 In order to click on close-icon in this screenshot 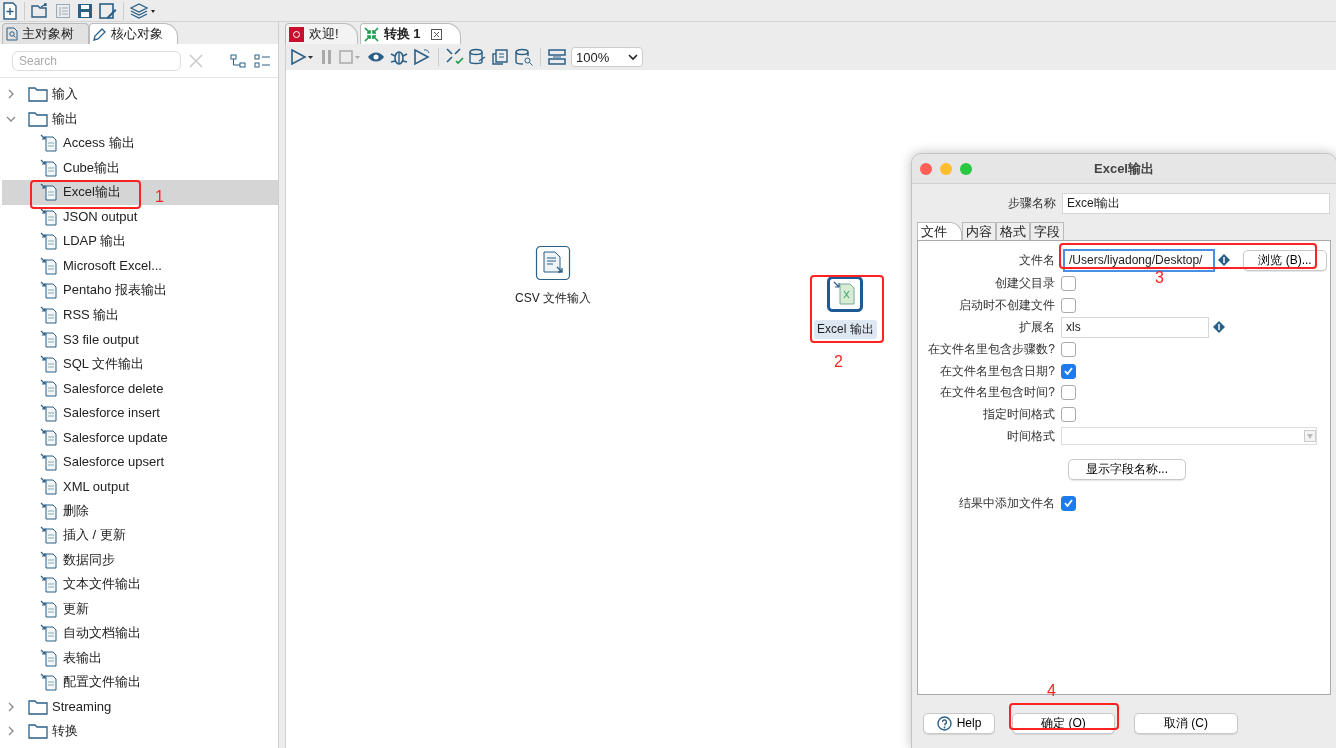, I will do `click(437, 34)`.